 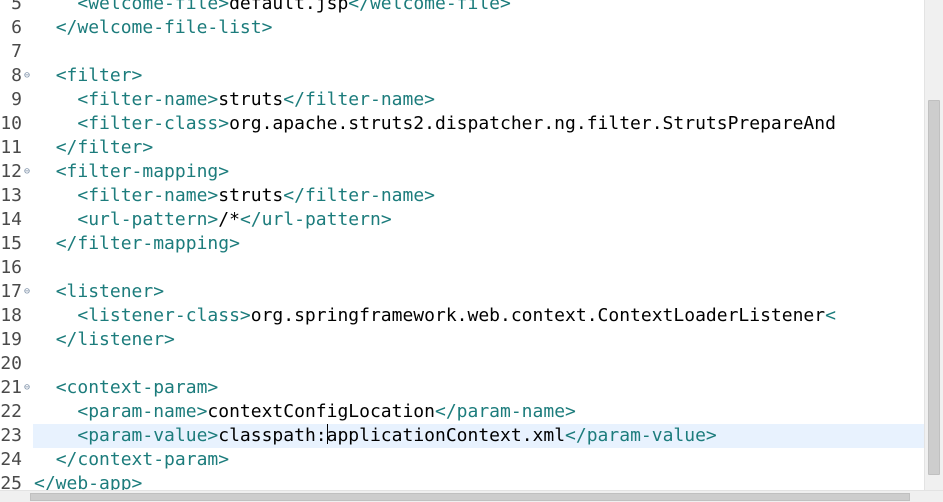 I want to click on line-number: 14, so click(x=11, y=219).